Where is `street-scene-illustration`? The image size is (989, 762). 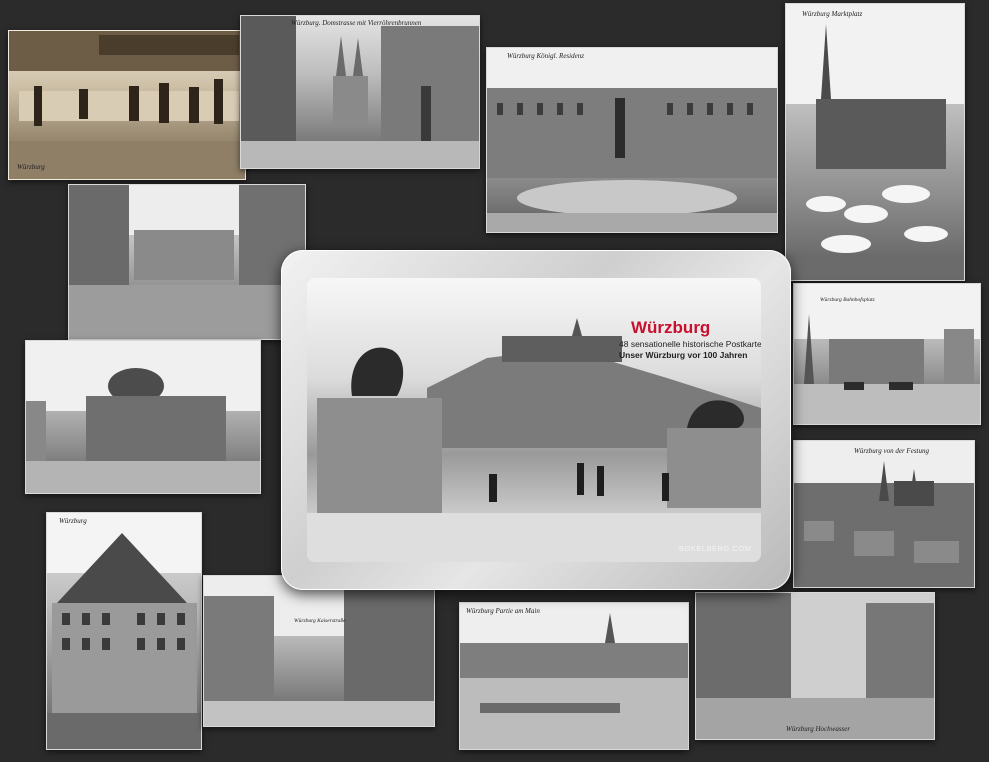
street-scene-illustration is located at coordinates (360, 92).